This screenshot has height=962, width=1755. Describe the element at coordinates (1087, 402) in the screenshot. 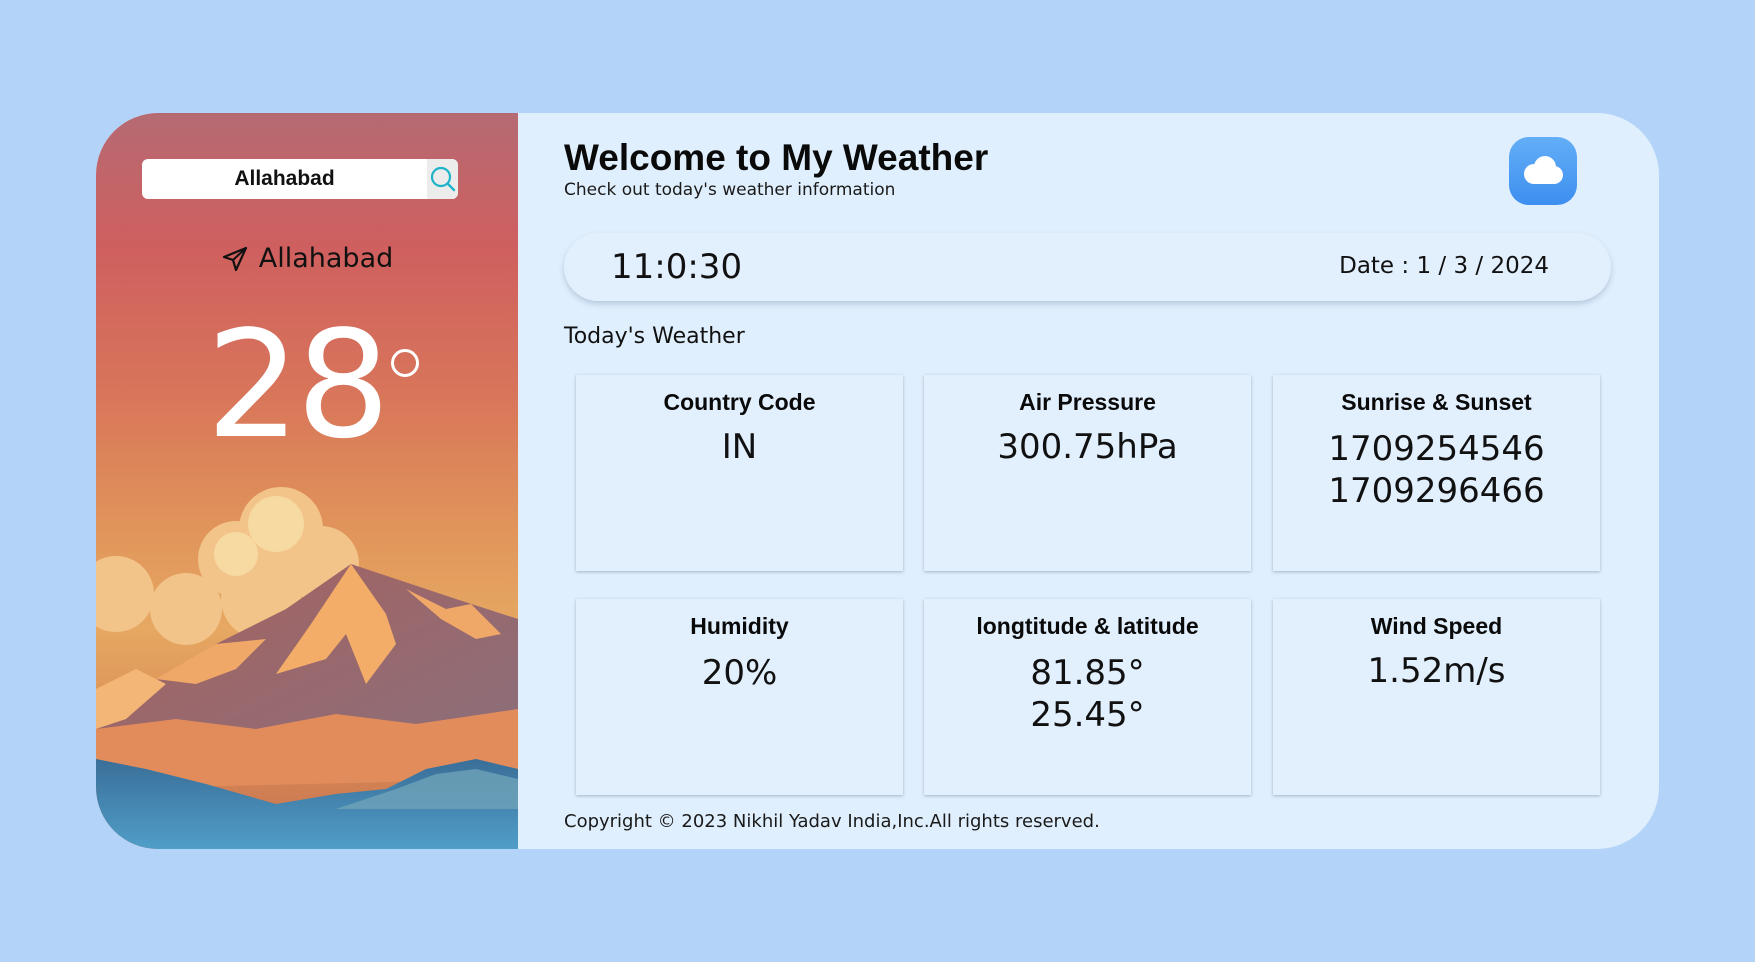

I see `card-title: Air Pressure` at that location.